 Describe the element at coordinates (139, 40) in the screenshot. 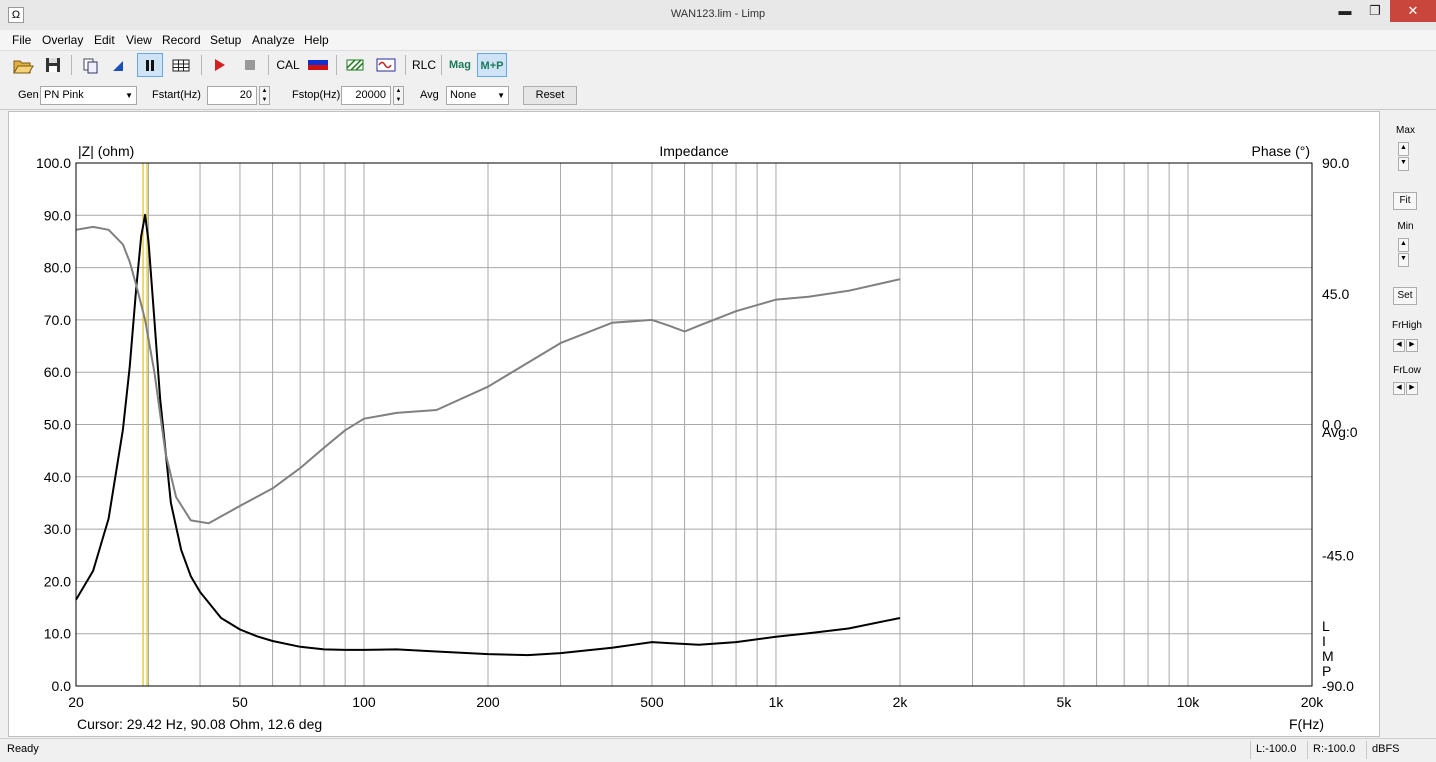

I see `menu-view: View` at that location.